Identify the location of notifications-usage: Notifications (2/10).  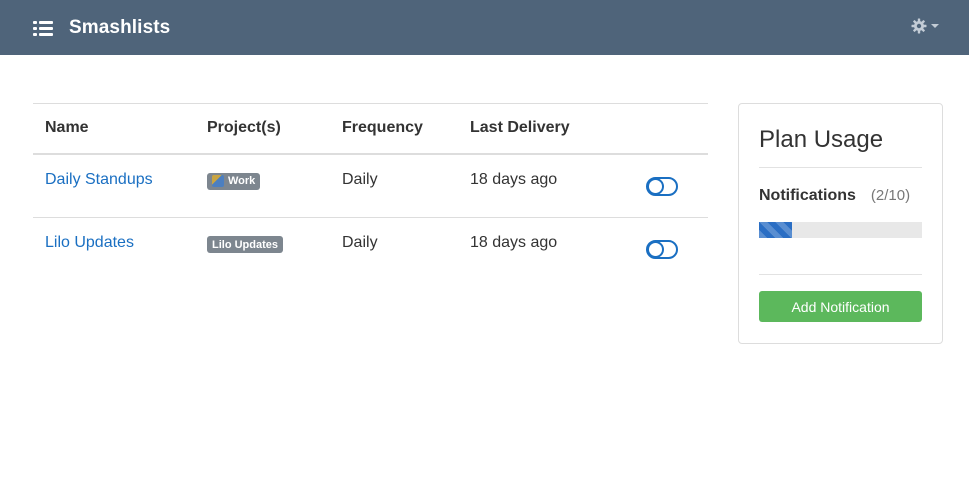
(840, 196).